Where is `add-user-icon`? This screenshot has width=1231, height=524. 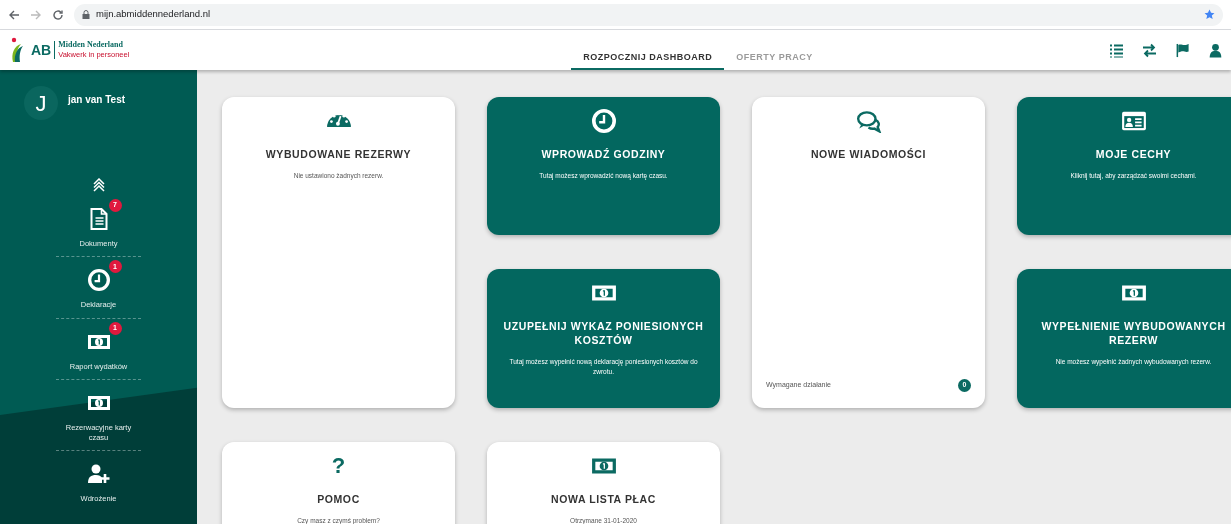
add-user-icon is located at coordinates (98, 473).